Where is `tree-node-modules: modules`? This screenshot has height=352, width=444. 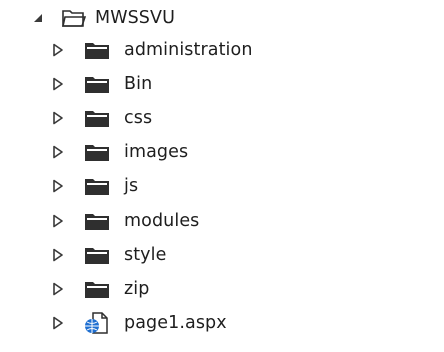 tree-node-modules: modules is located at coordinates (222, 221).